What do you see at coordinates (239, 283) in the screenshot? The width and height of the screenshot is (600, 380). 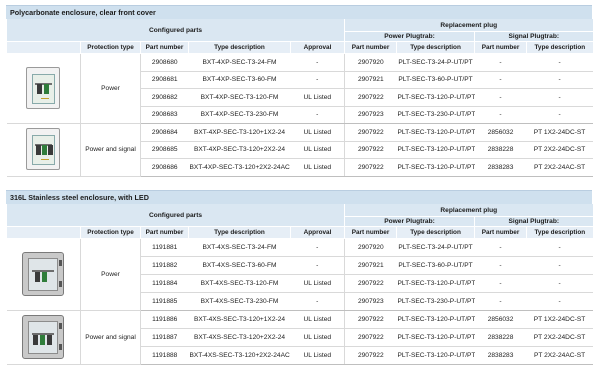 I see `type-description-cell: BXT-4XS-SEC-T3-120-FM` at bounding box center [239, 283].